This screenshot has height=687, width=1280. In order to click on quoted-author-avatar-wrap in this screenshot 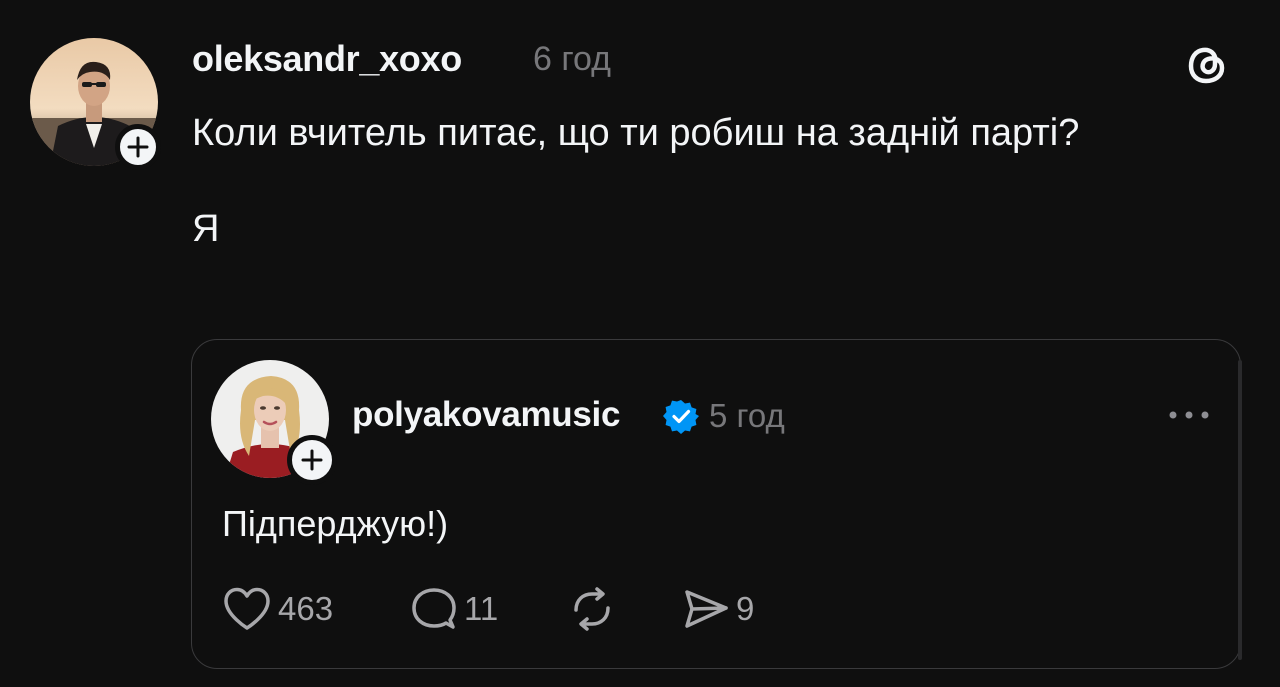, I will do `click(276, 425)`.